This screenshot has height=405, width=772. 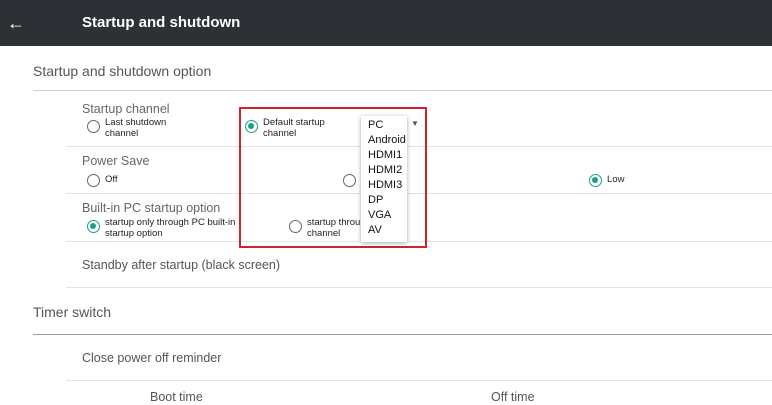 What do you see at coordinates (375, 125) in the screenshot?
I see `menu-item-pc: PC` at bounding box center [375, 125].